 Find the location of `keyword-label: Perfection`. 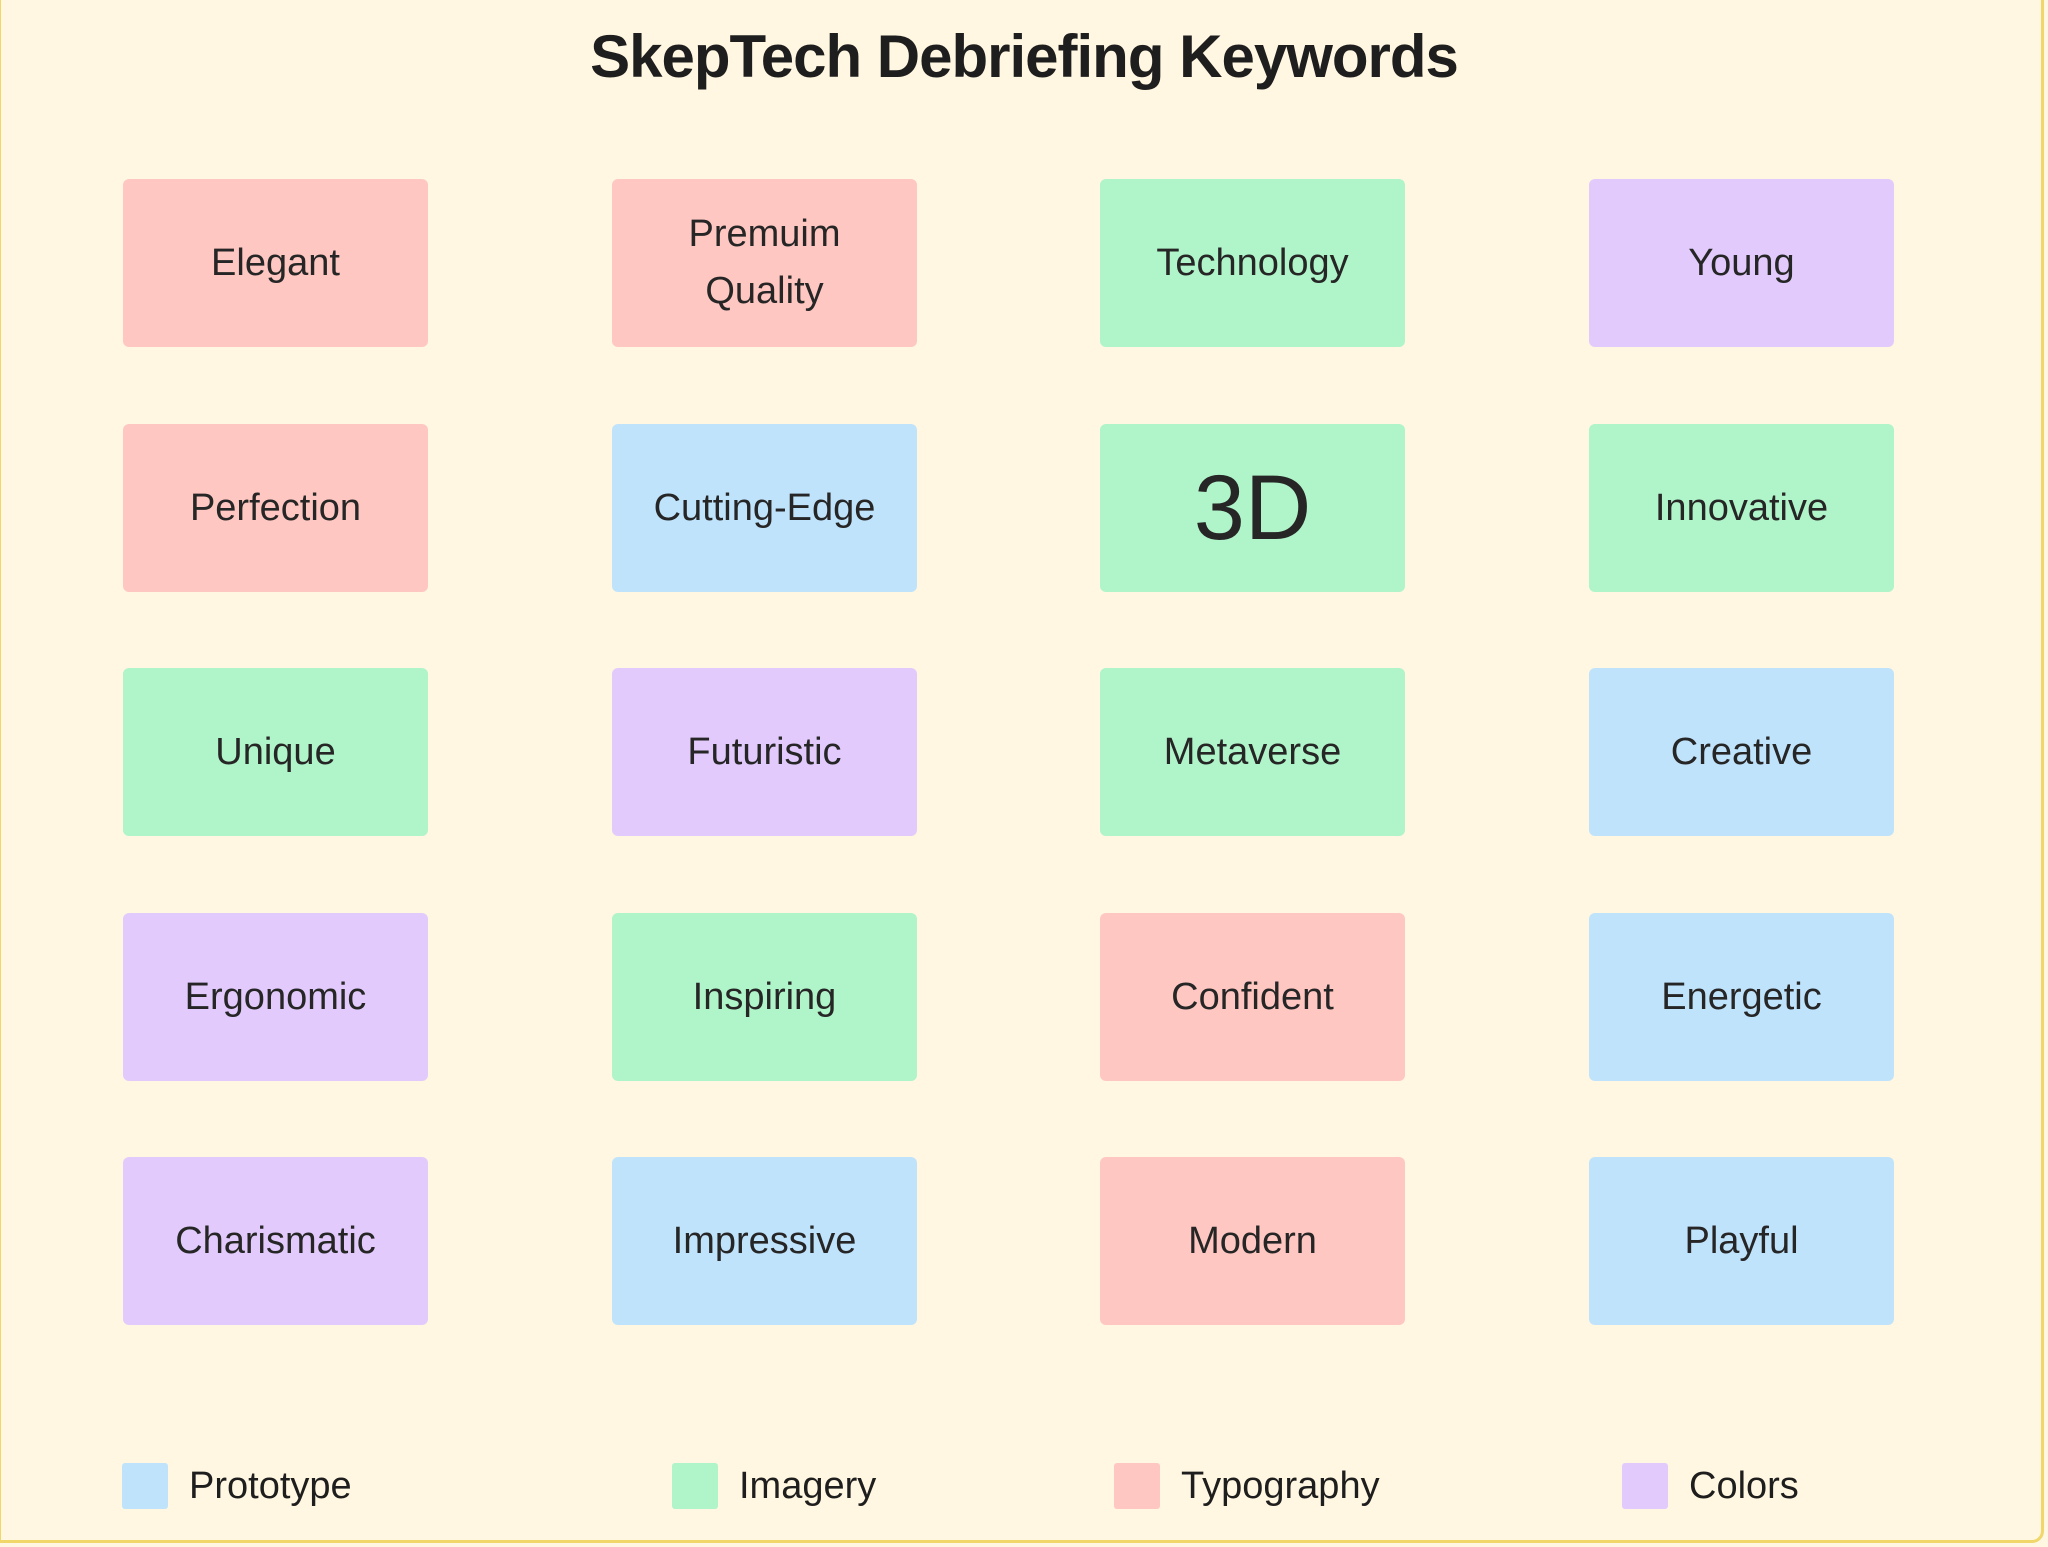

keyword-label: Perfection is located at coordinates (275, 507).